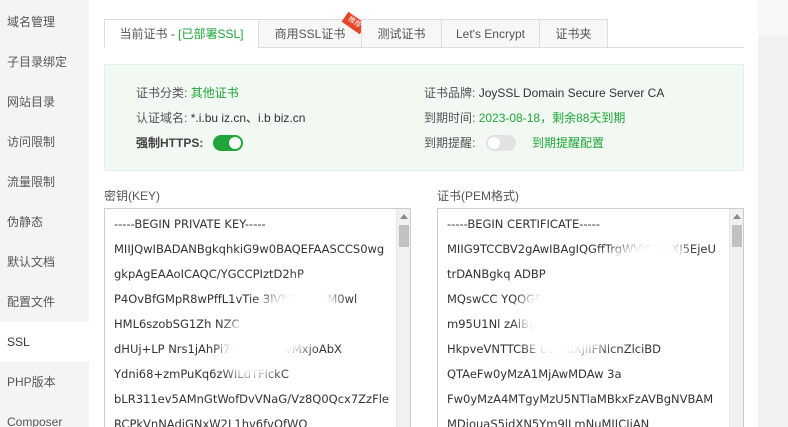  What do you see at coordinates (401, 33) in the screenshot?
I see `tab-test-cert: 测试证书` at bounding box center [401, 33].